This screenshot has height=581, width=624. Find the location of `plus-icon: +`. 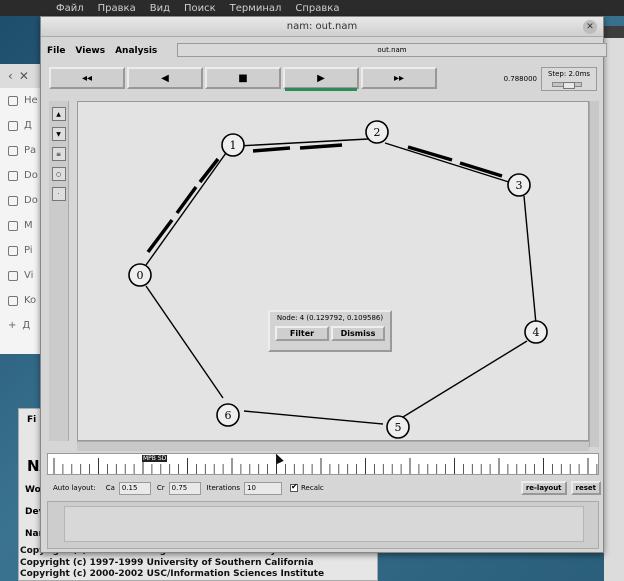

plus-icon: + is located at coordinates (12, 325).